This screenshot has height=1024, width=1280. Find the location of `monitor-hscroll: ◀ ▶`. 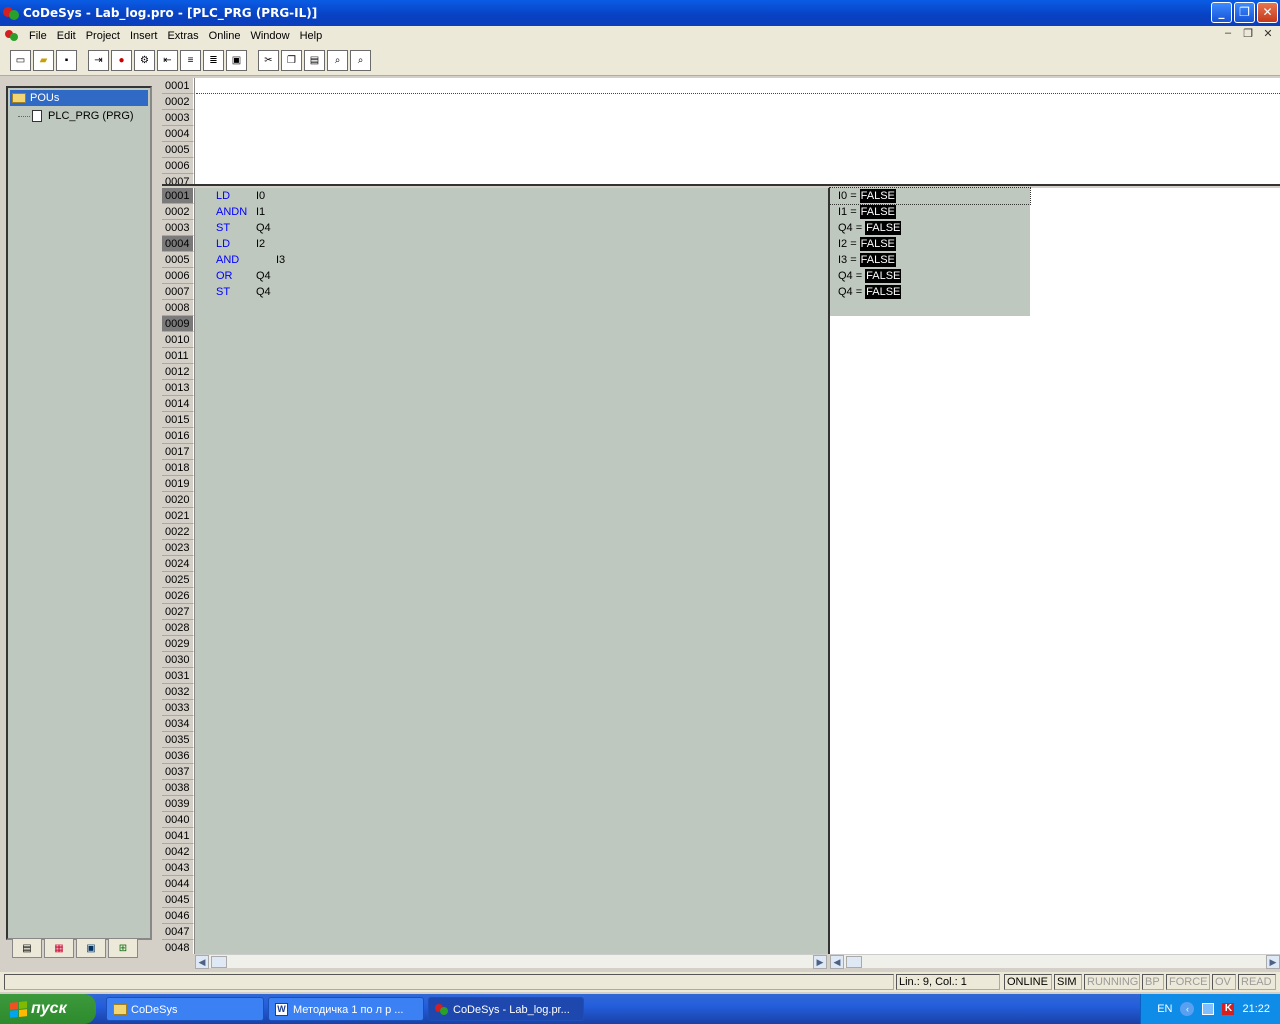

monitor-hscroll: ◀ ▶ is located at coordinates (1055, 961).